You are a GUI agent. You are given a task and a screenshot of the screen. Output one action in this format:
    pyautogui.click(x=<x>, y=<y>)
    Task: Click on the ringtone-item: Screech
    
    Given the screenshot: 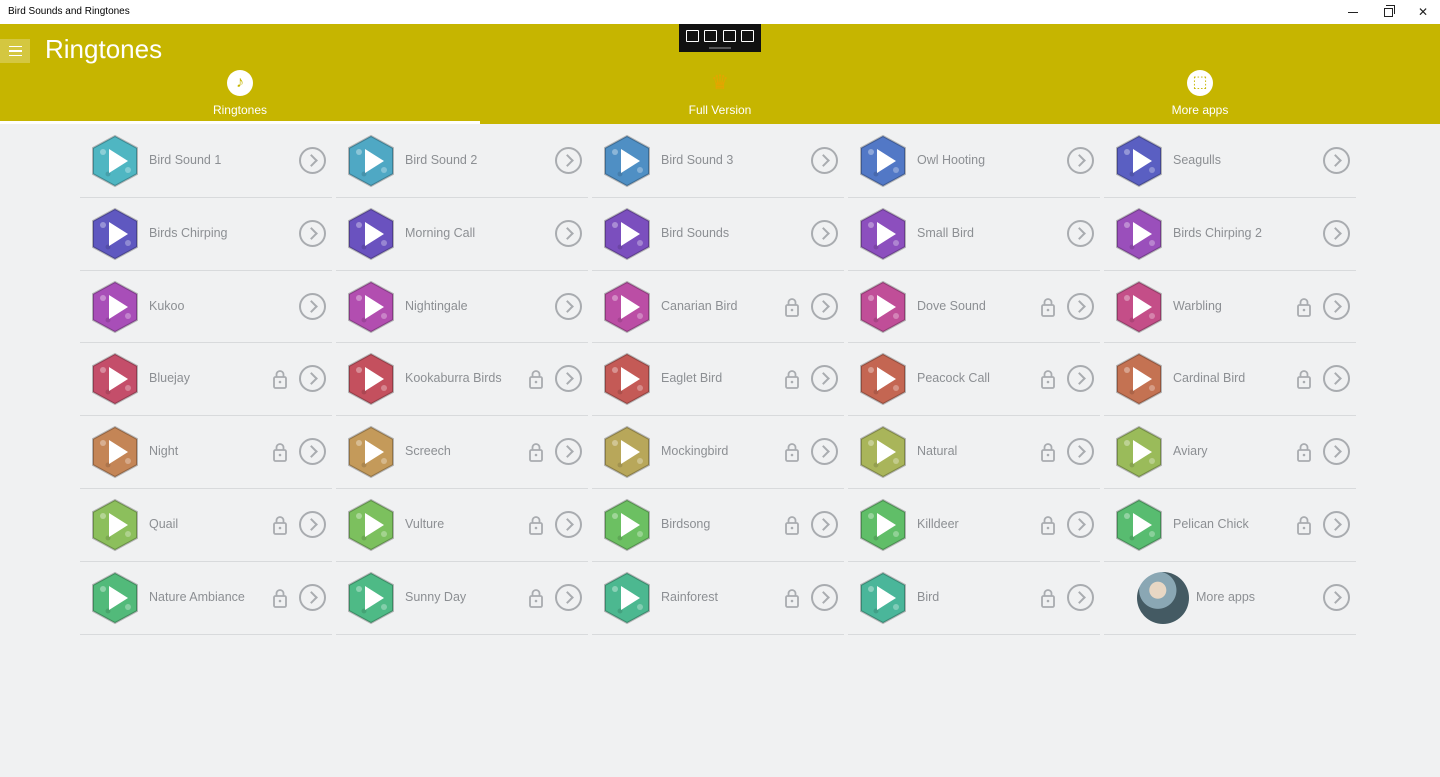 What is the action you would take?
    pyautogui.click(x=462, y=452)
    